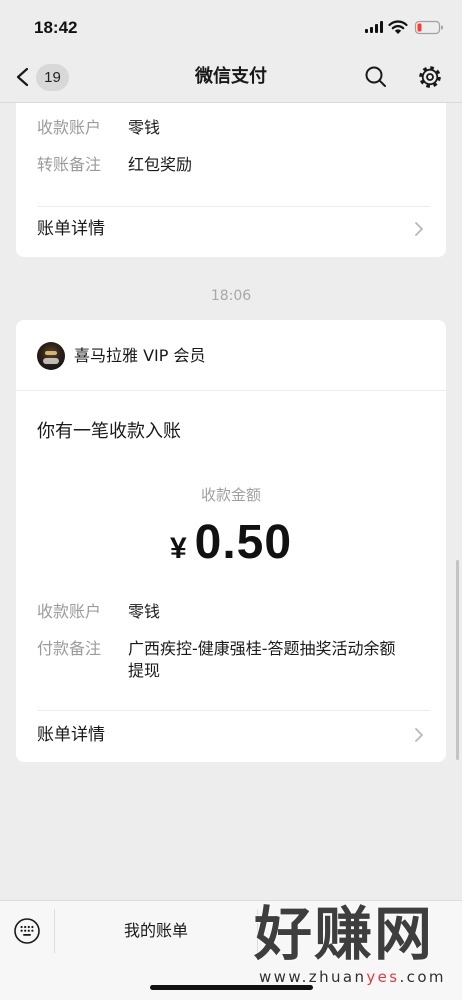 Image resolution: width=462 pixels, height=1000 pixels. Describe the element at coordinates (231, 296) in the screenshot. I see `message-timestamp: 18:06` at that location.